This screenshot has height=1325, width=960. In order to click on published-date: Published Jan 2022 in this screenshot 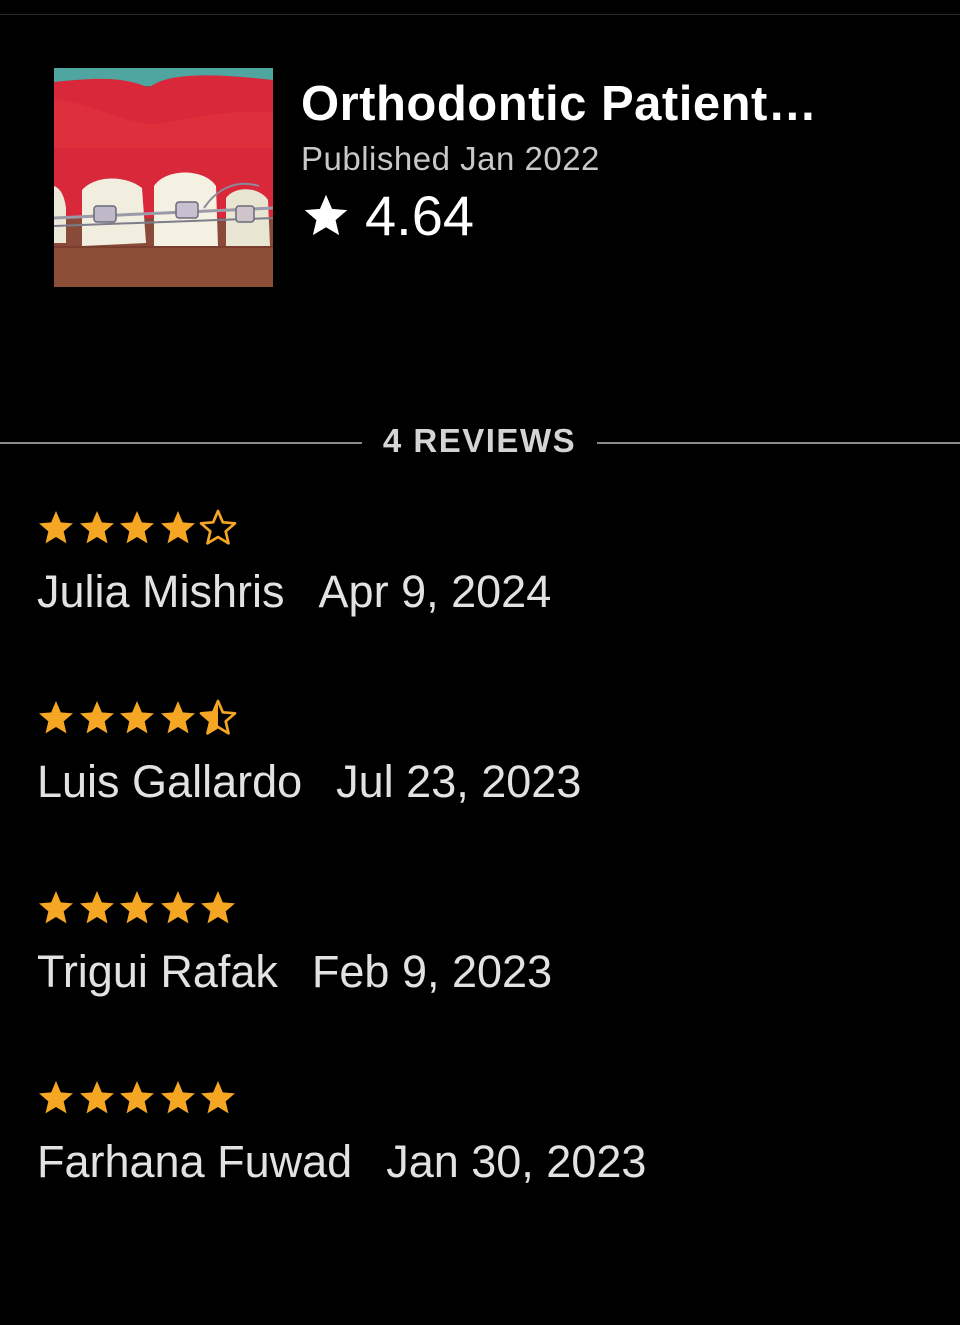, I will do `click(450, 158)`.